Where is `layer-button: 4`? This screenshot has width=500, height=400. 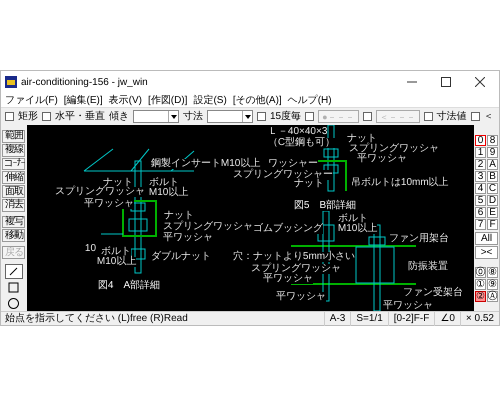
layer-button: 4 is located at coordinates (480, 188).